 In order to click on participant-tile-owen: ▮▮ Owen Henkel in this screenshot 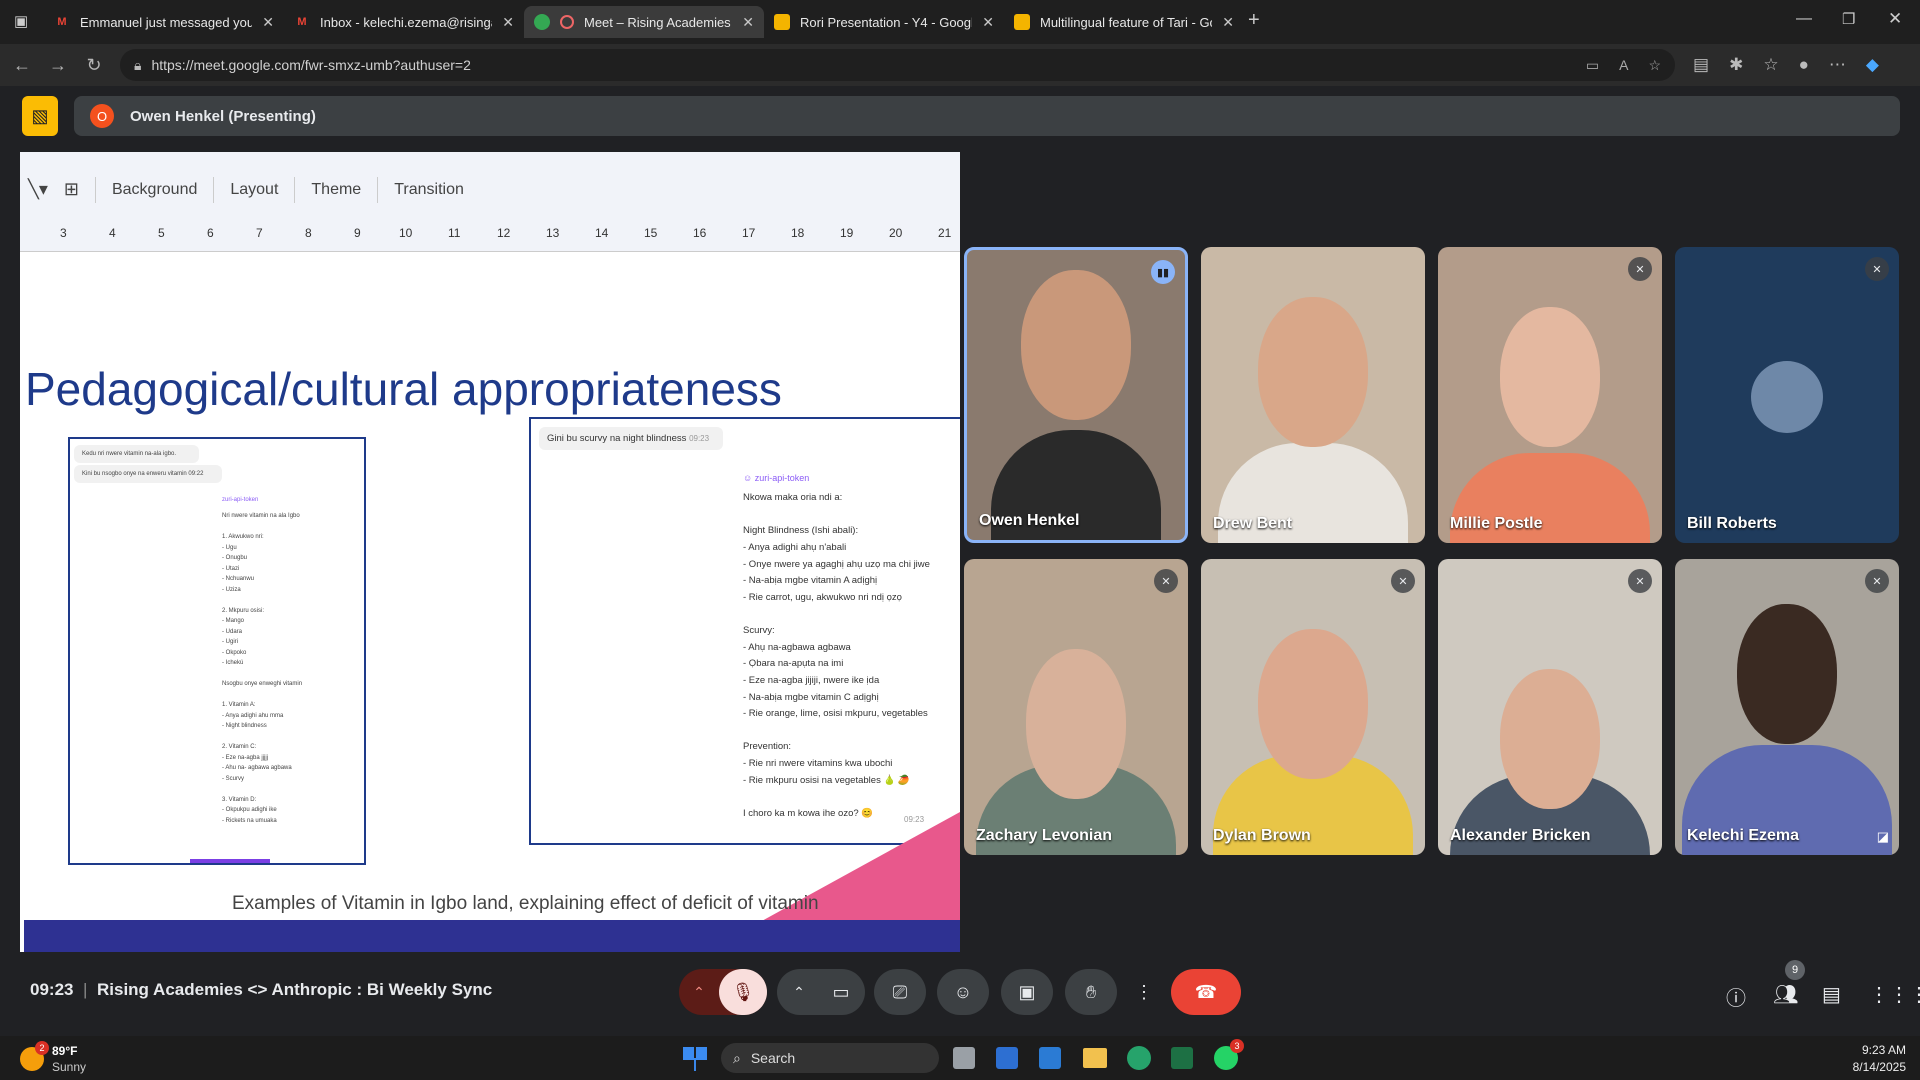, I will do `click(1076, 395)`.